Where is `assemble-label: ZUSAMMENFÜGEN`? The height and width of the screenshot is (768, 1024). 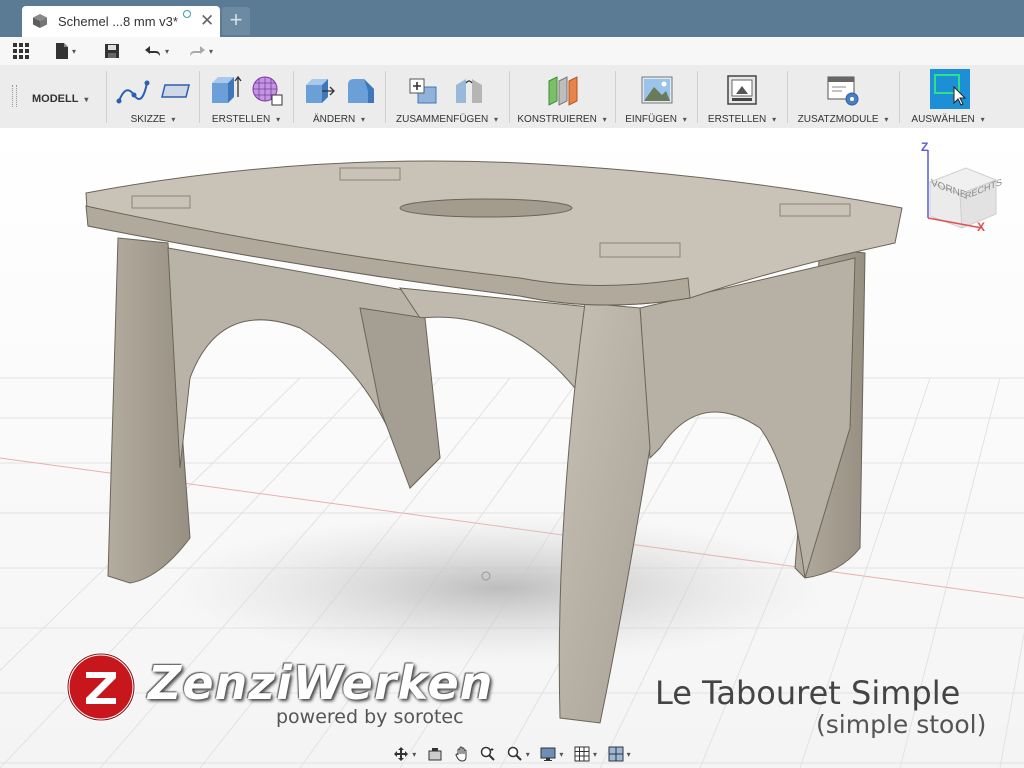
assemble-label: ZUSAMMENFÜGEN is located at coordinates (442, 119).